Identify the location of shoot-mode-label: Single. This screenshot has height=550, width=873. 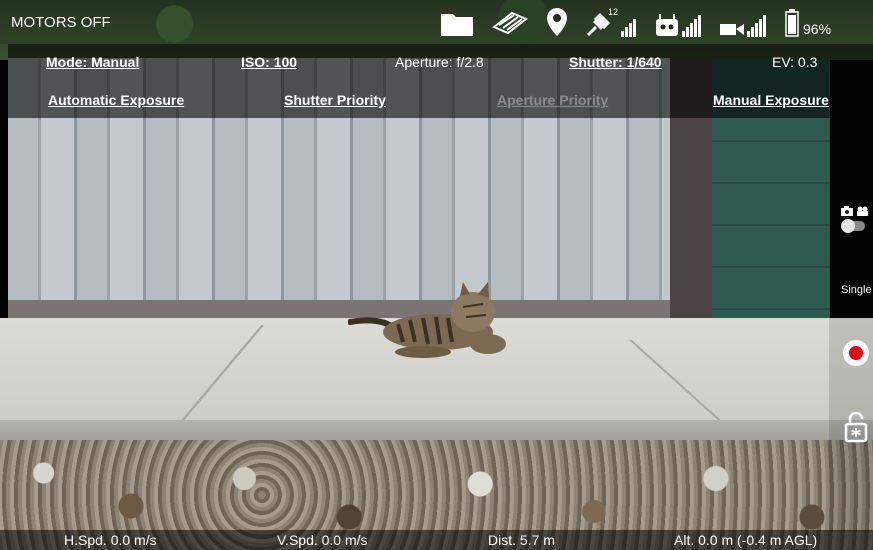
(856, 290).